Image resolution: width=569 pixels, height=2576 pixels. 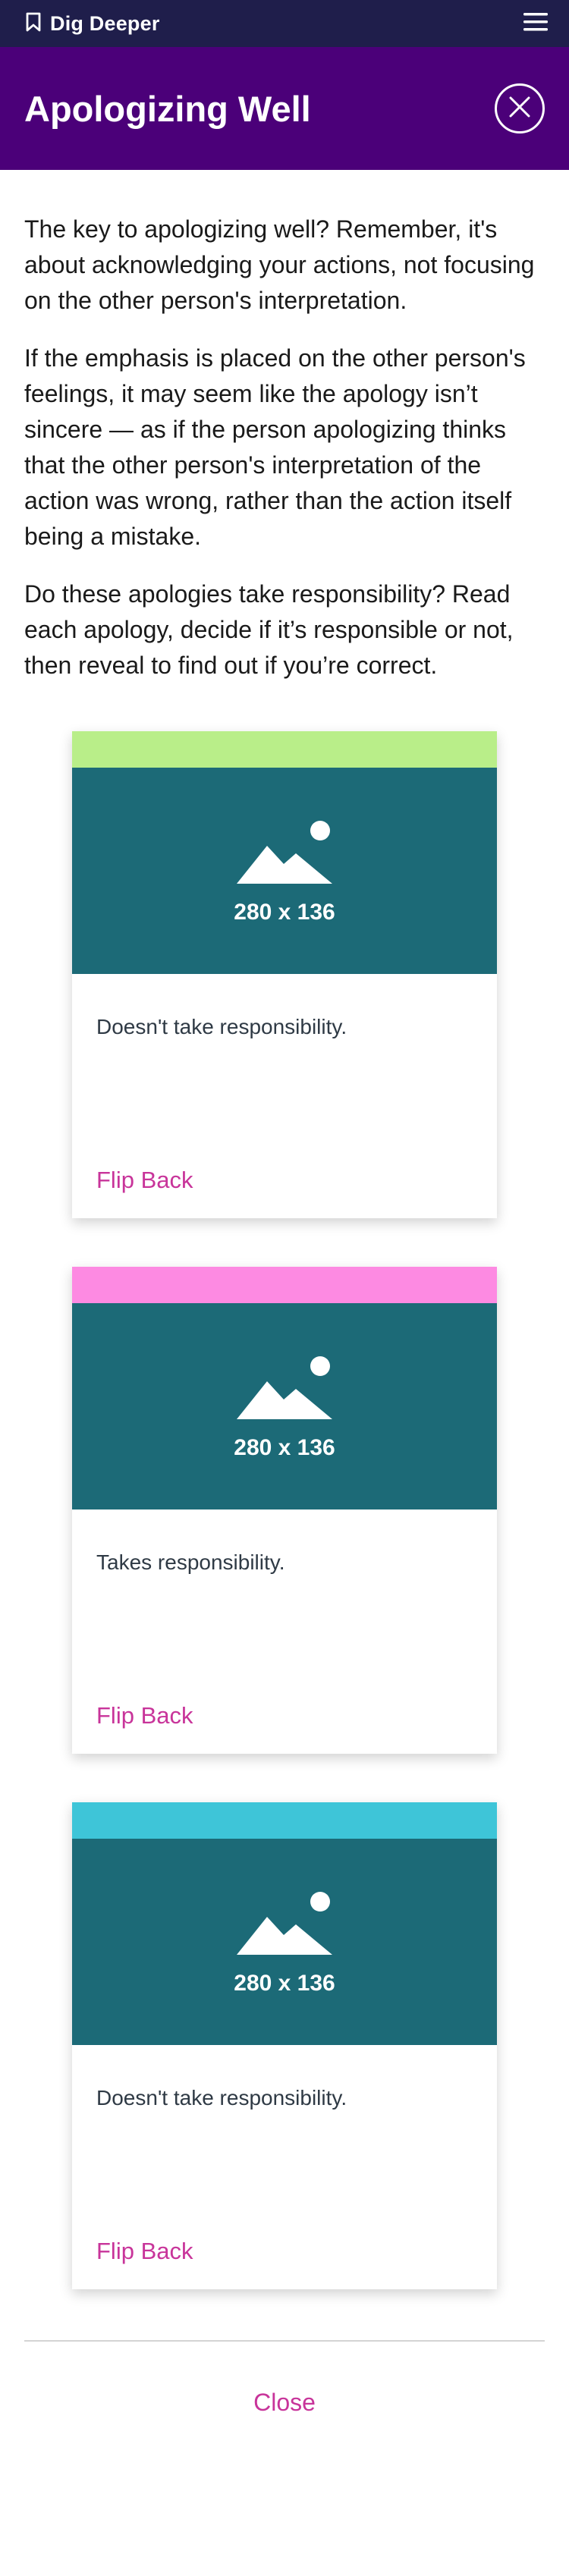 I want to click on dig-deeper-brand: Dig Deeper, so click(x=93, y=24).